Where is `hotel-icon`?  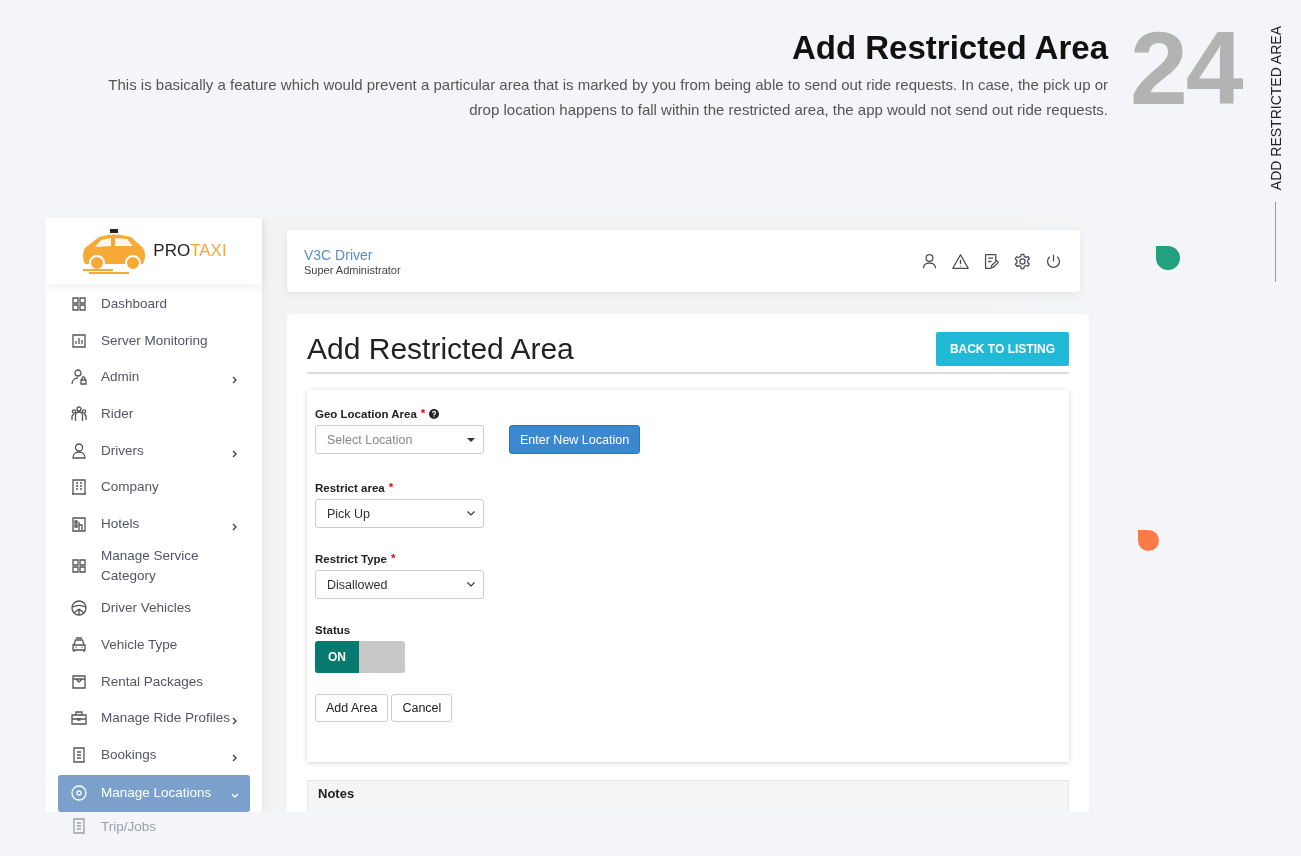 hotel-icon is located at coordinates (79, 523).